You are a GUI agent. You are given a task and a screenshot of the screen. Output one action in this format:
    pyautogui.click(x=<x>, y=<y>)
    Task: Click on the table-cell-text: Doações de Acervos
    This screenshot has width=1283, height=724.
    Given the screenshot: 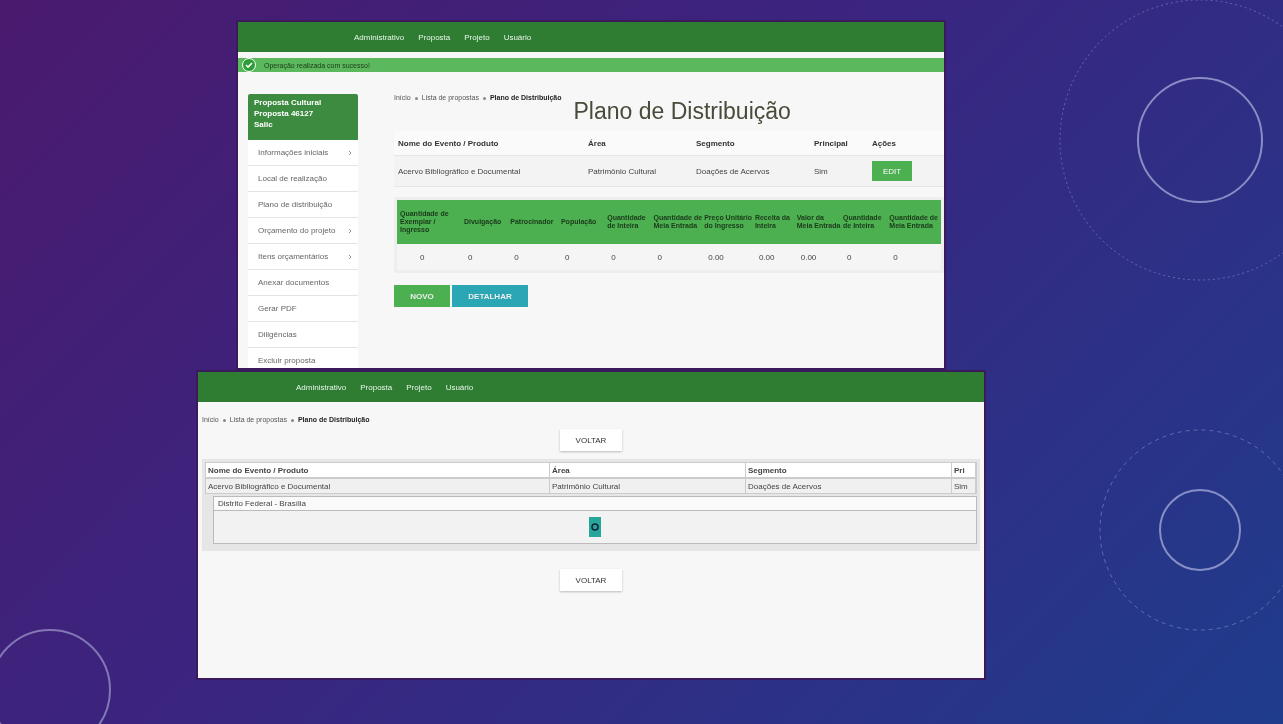 What is the action you would take?
    pyautogui.click(x=733, y=171)
    